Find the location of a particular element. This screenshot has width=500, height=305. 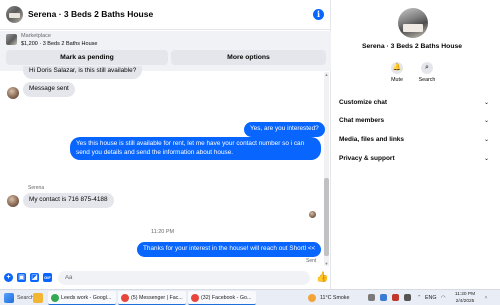

clock-time: 11:20 PM is located at coordinates (465, 294).